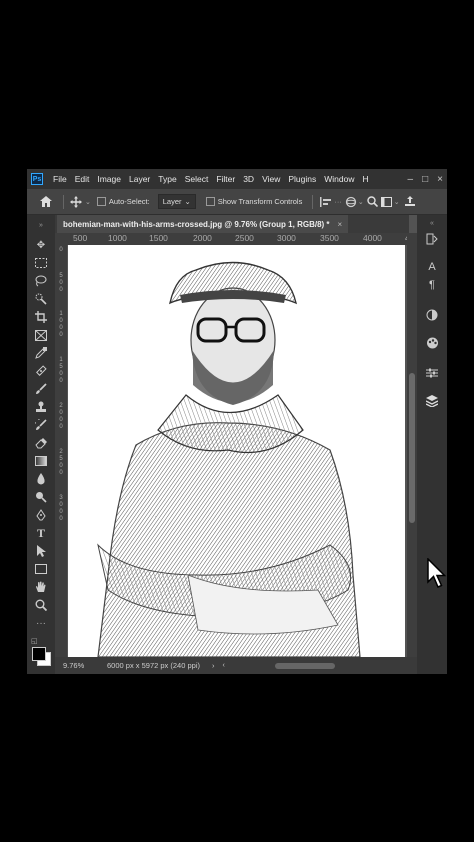  Describe the element at coordinates (80, 238) in the screenshot. I see `ruler-tick: 500` at that location.